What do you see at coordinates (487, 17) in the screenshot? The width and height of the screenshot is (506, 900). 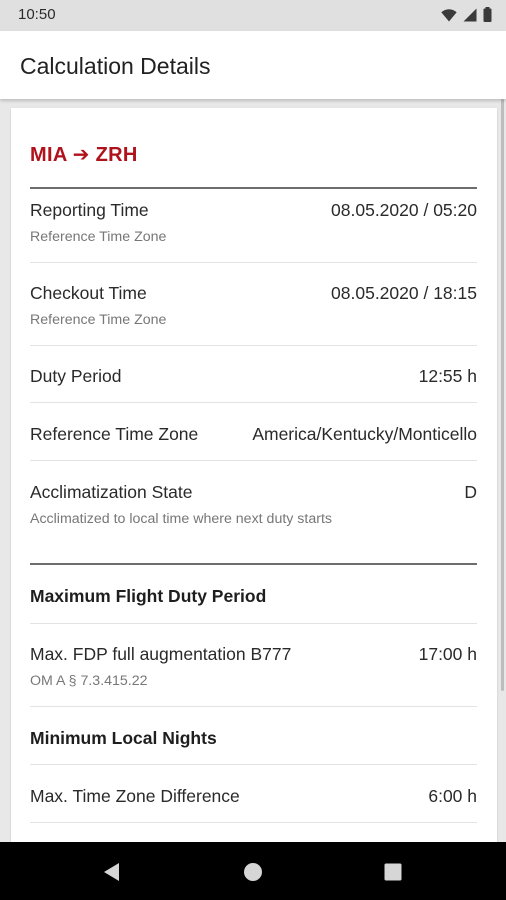 I see `battery-icon` at bounding box center [487, 17].